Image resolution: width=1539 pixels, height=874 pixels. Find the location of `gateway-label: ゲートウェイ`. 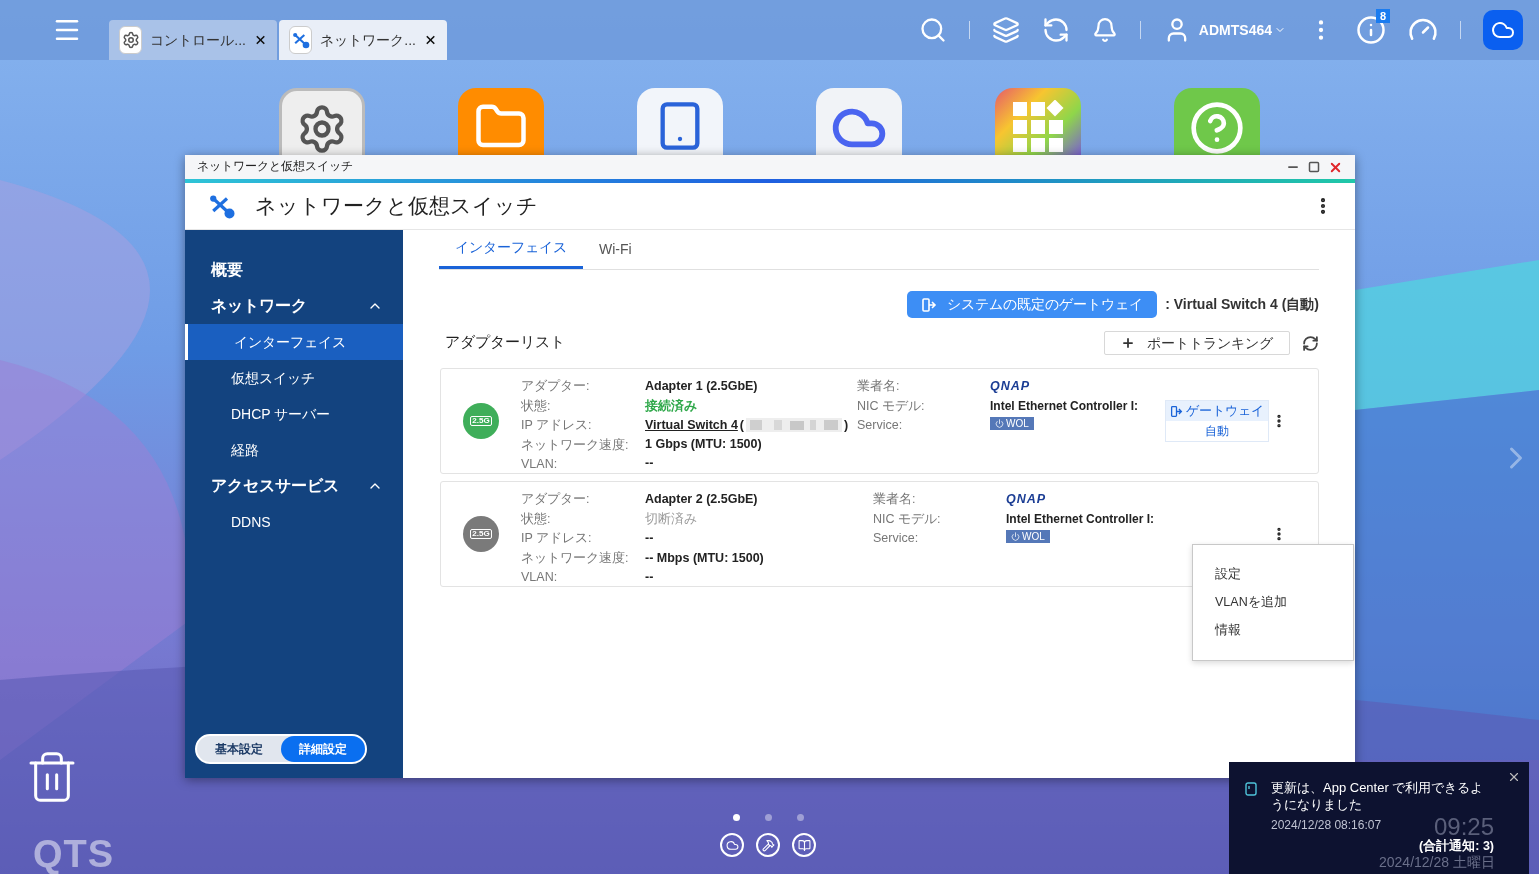

gateway-label: ゲートウェイ is located at coordinates (1225, 411).